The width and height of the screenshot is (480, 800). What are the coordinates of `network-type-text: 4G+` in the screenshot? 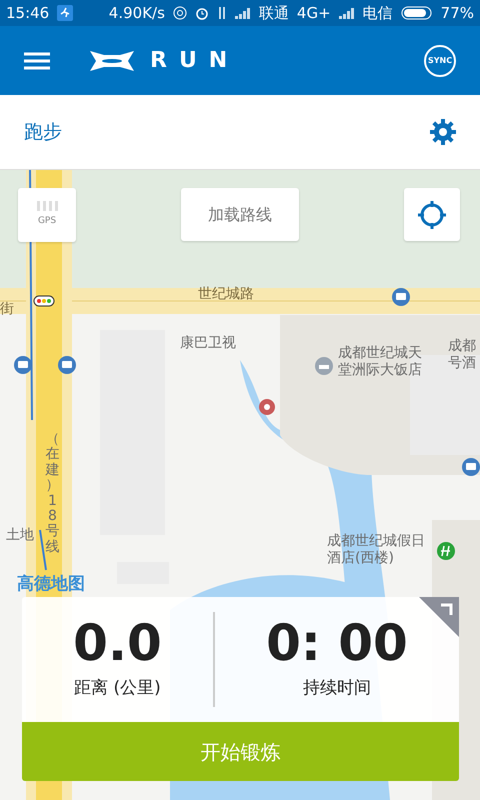 It's located at (313, 13).